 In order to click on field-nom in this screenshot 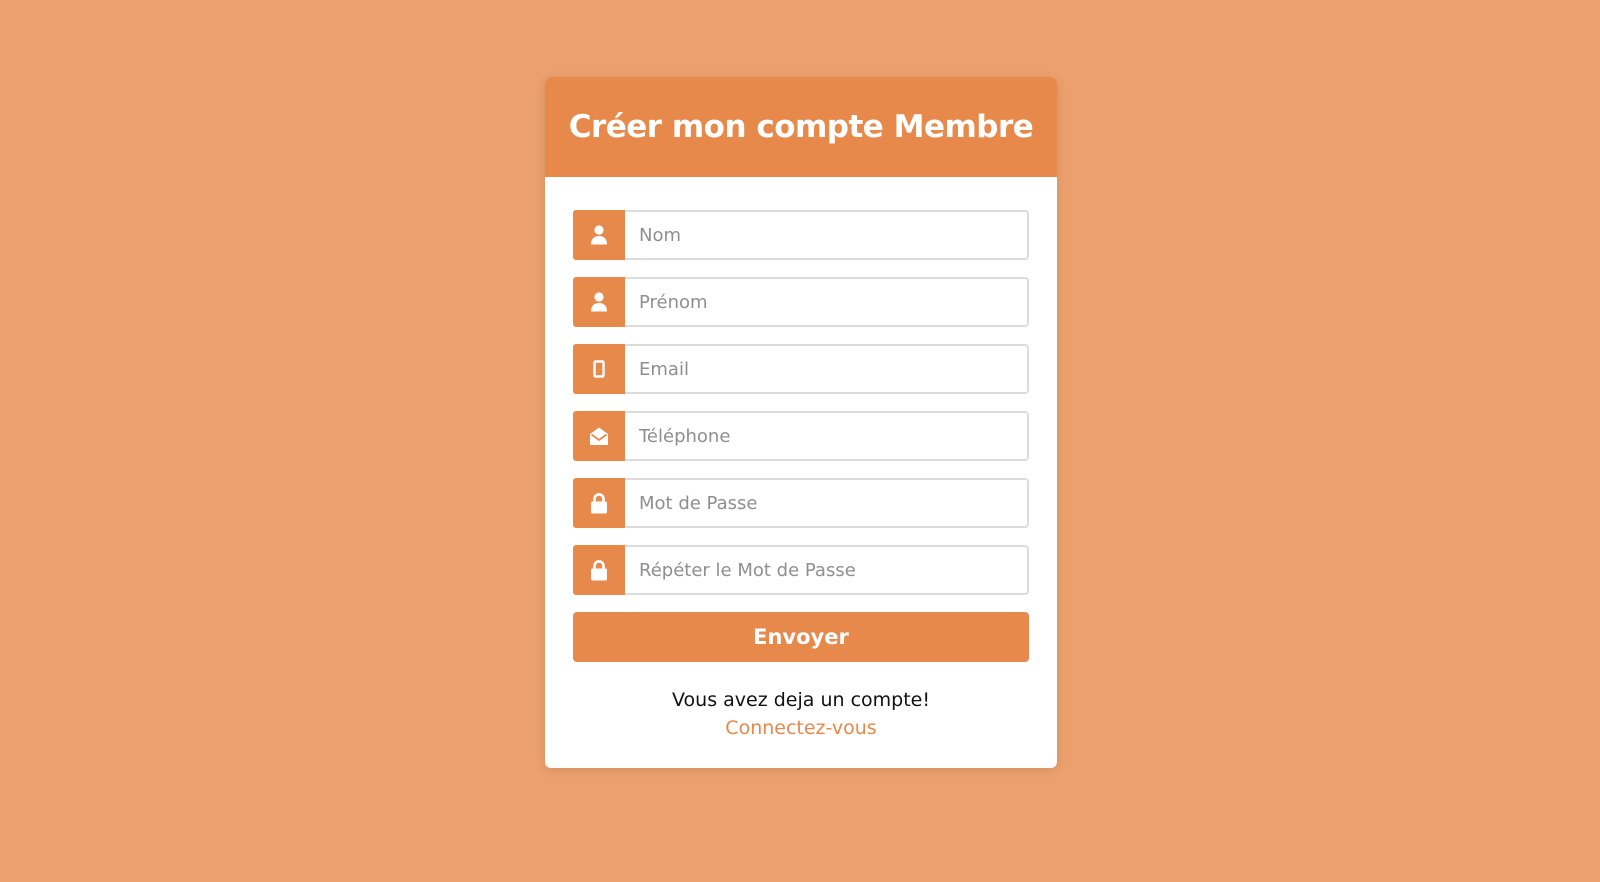, I will do `click(801, 235)`.